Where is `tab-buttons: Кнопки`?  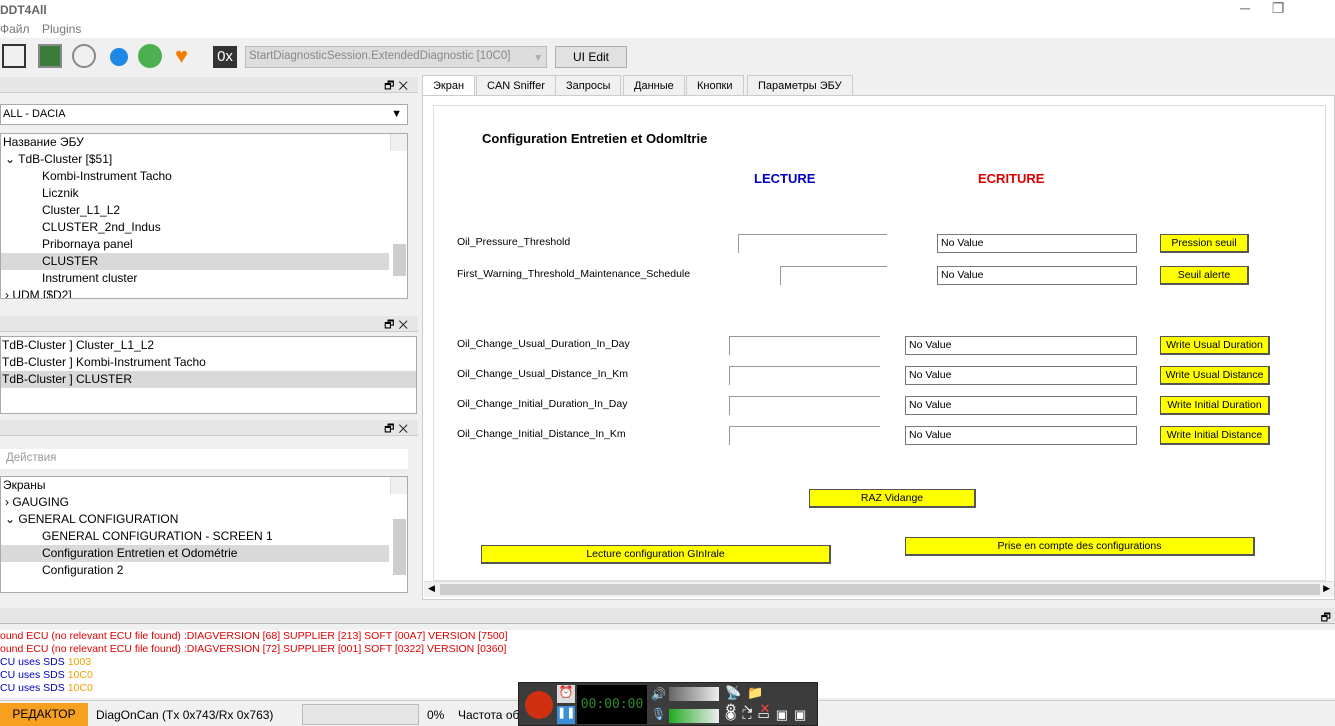 tab-buttons: Кнопки is located at coordinates (715, 85).